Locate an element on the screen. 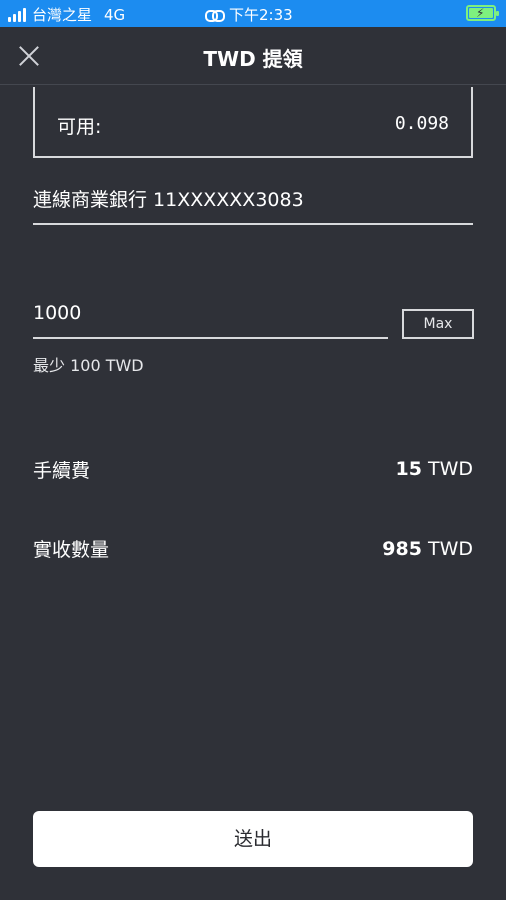  status-bar: 台灣之星 4G 下午2:33 ⚡ is located at coordinates (253, 13).